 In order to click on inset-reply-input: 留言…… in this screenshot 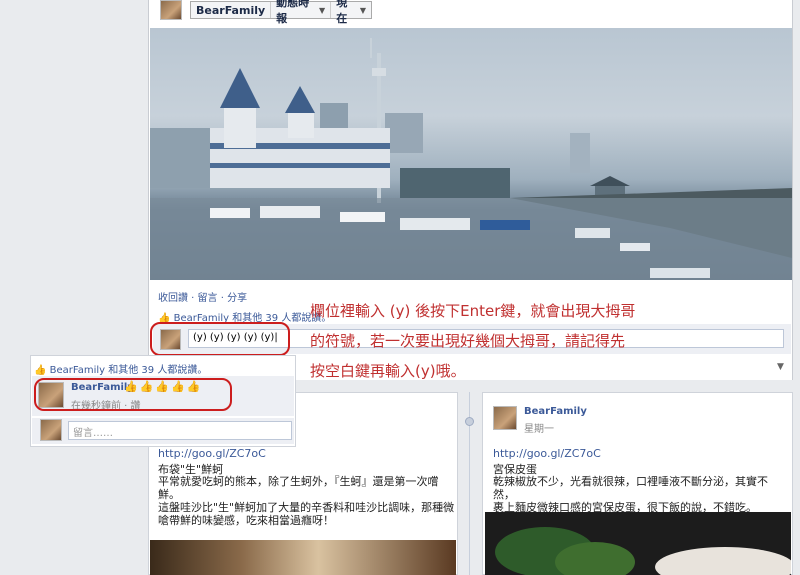, I will do `click(180, 430)`.